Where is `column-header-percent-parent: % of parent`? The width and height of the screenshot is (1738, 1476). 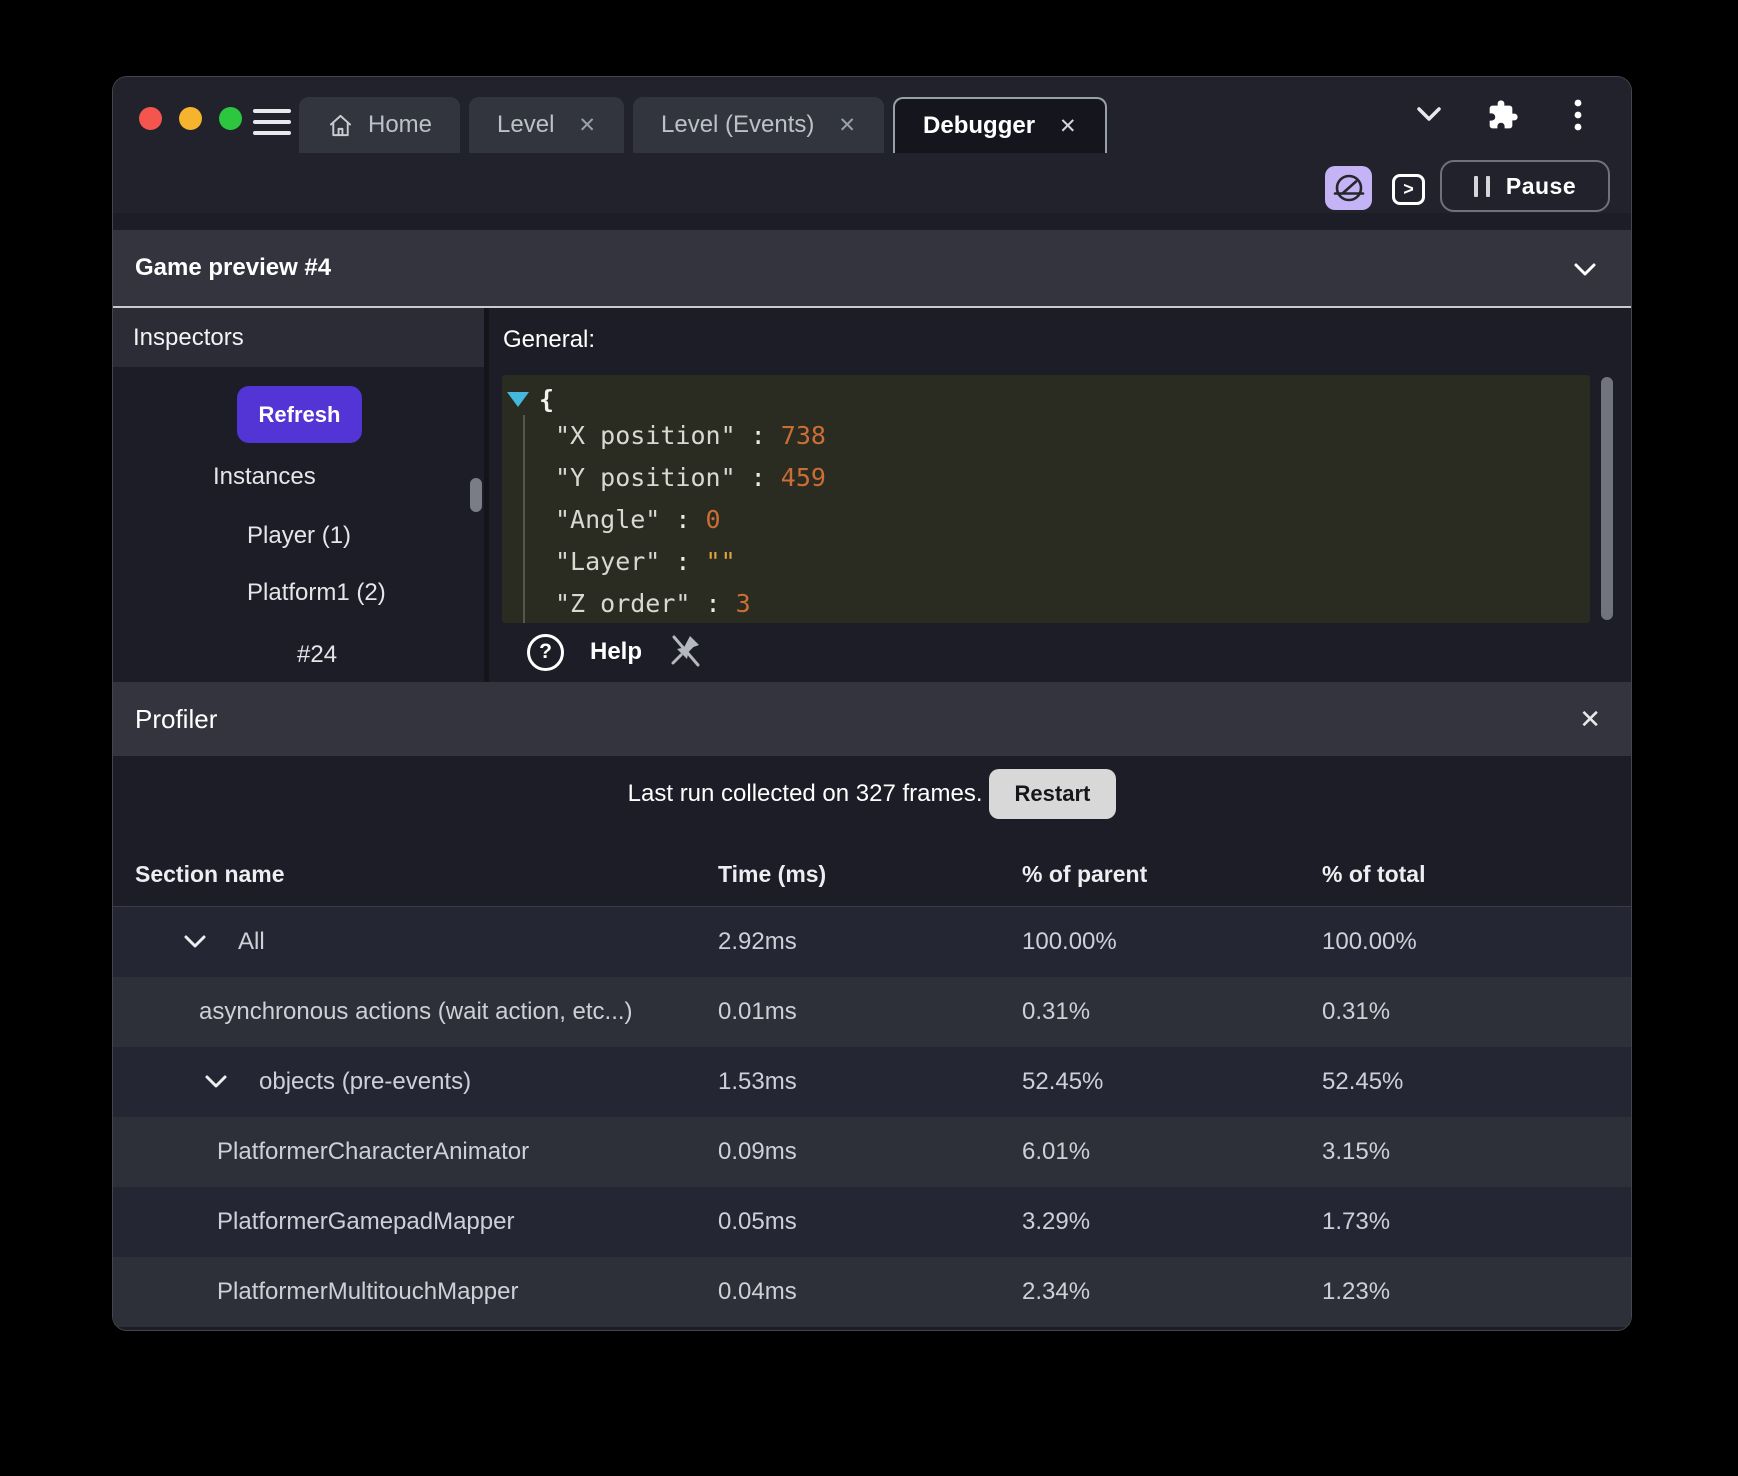
column-header-percent-parent: % of parent is located at coordinates (1085, 873).